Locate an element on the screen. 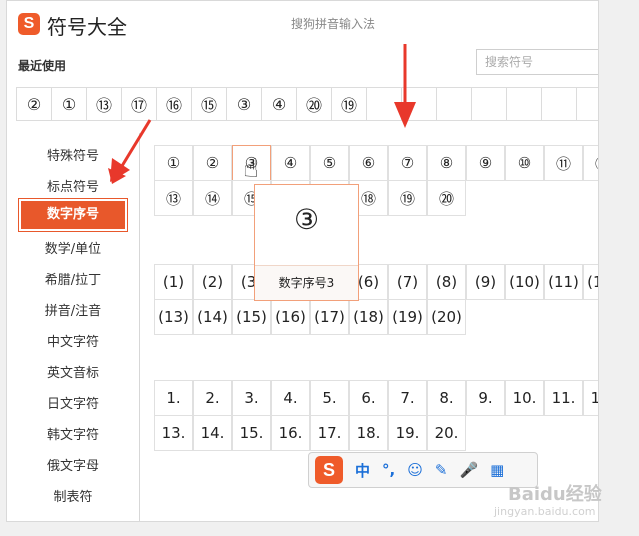  symbol-cell: 17. is located at coordinates (329, 433).